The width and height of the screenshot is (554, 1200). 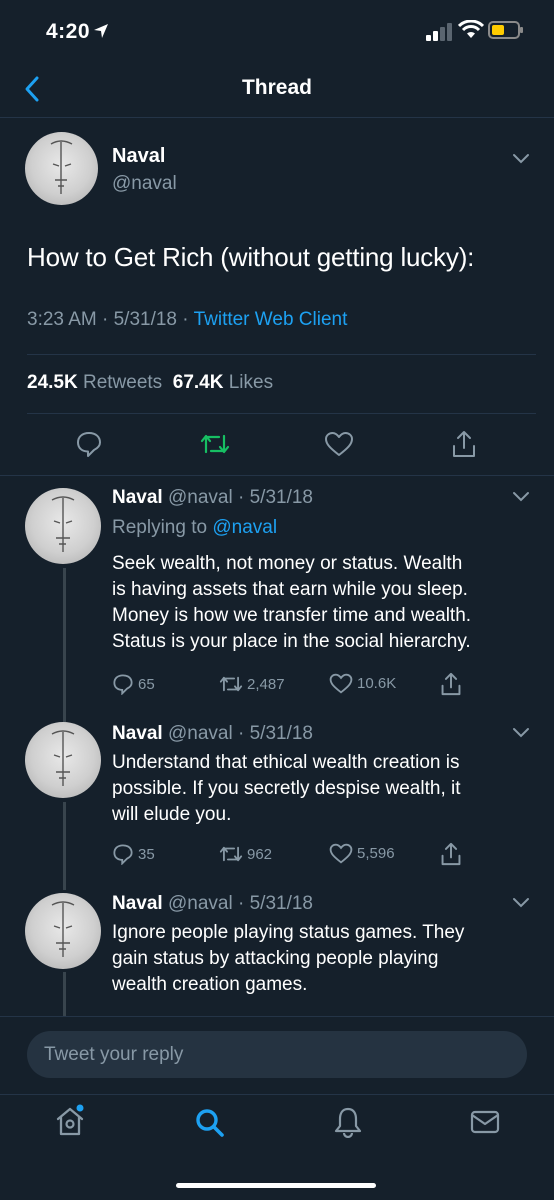 What do you see at coordinates (376, 853) in the screenshot?
I see `like-count: 5,596` at bounding box center [376, 853].